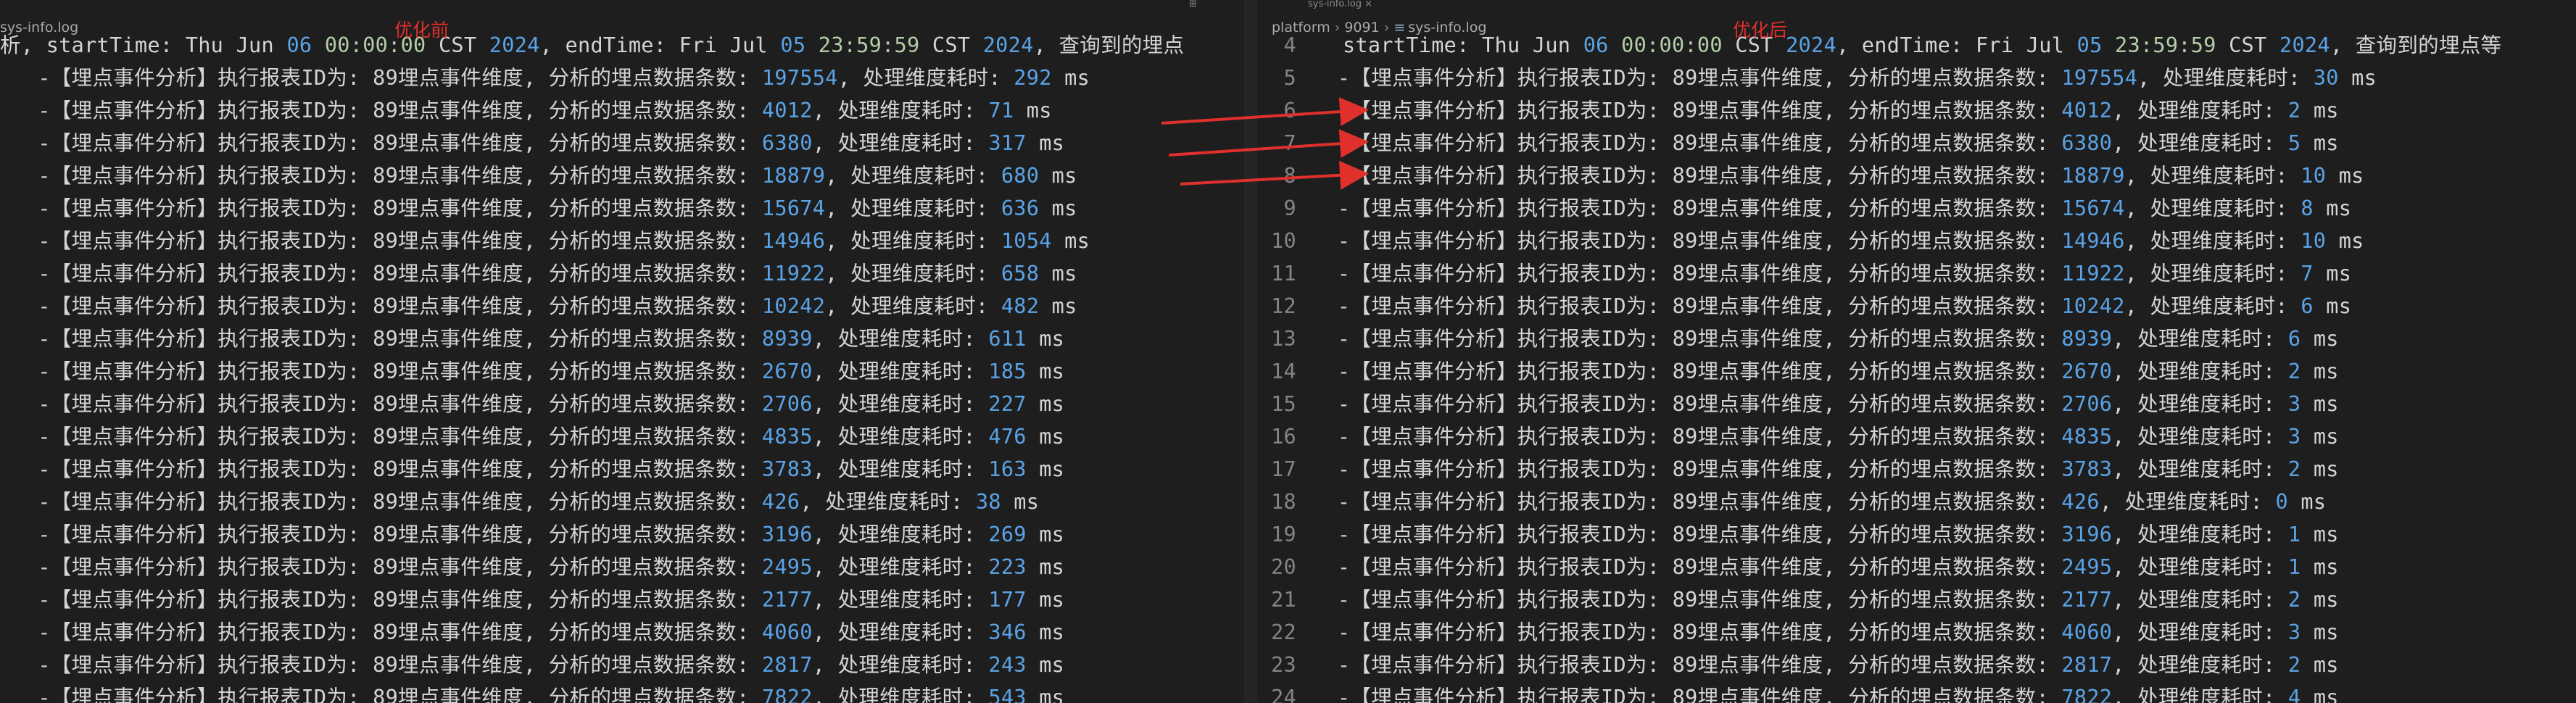  Describe the element at coordinates (1193, 4) in the screenshot. I see `split-editor-icon: ⊞` at that location.